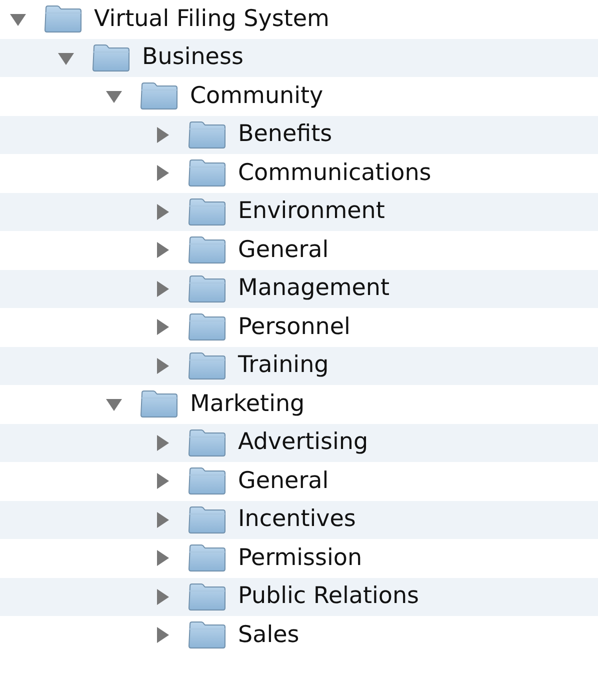  I want to click on folder-name: Management, so click(314, 289).